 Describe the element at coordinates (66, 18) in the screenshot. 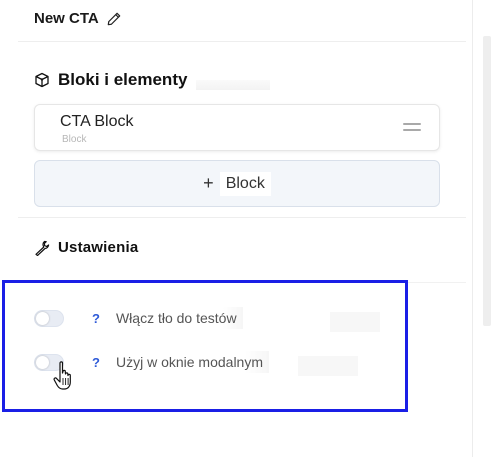

I see `page-title: New CTA` at that location.